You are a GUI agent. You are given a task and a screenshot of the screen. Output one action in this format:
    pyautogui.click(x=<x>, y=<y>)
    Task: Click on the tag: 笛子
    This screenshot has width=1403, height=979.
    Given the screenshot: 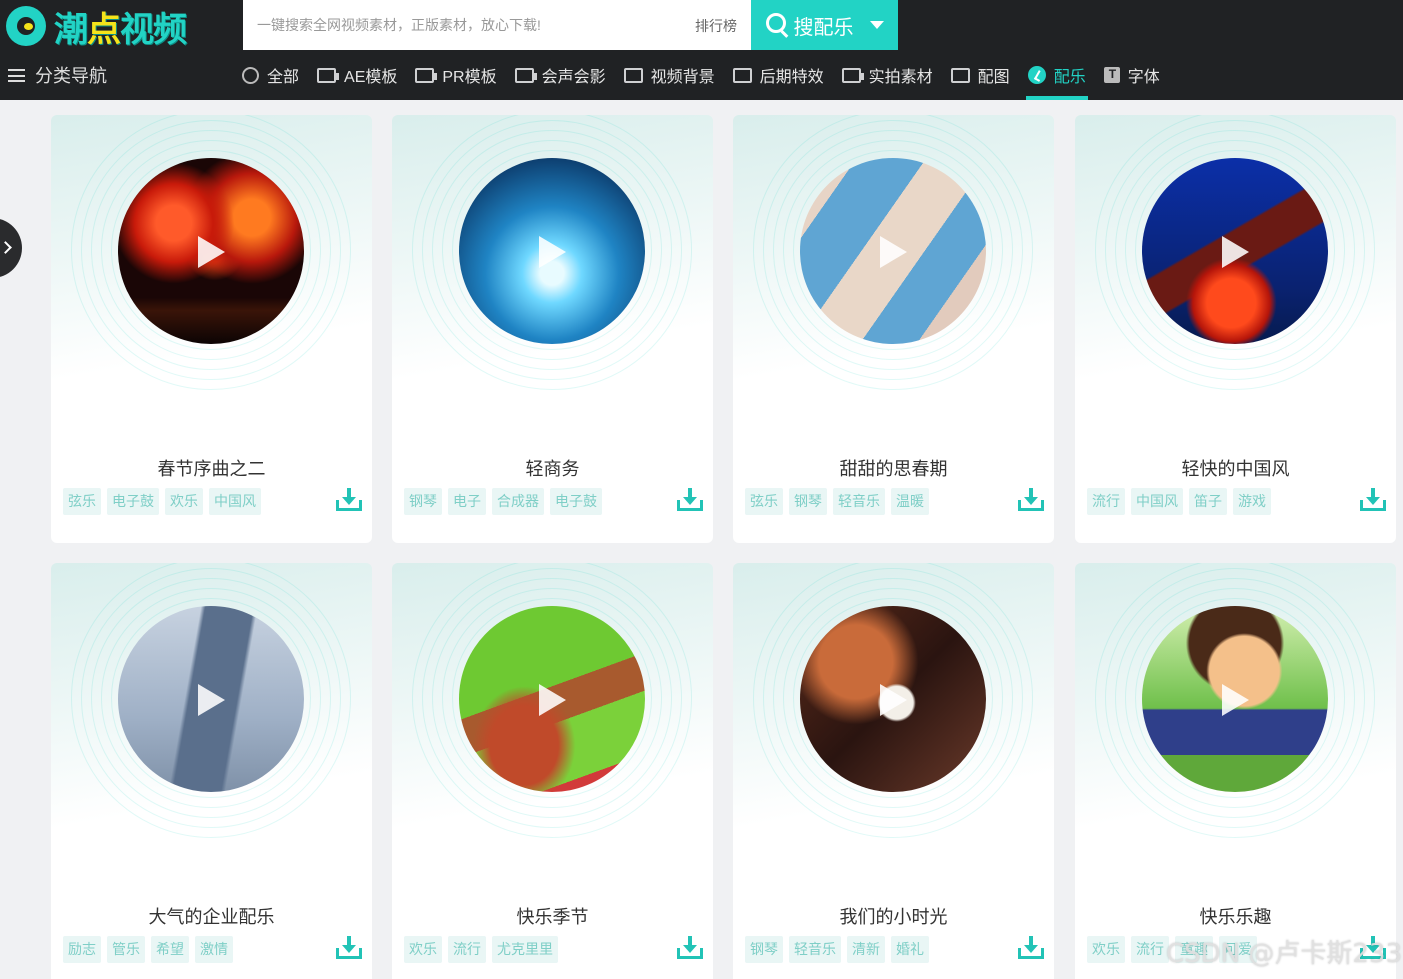 What is the action you would take?
    pyautogui.click(x=1208, y=501)
    